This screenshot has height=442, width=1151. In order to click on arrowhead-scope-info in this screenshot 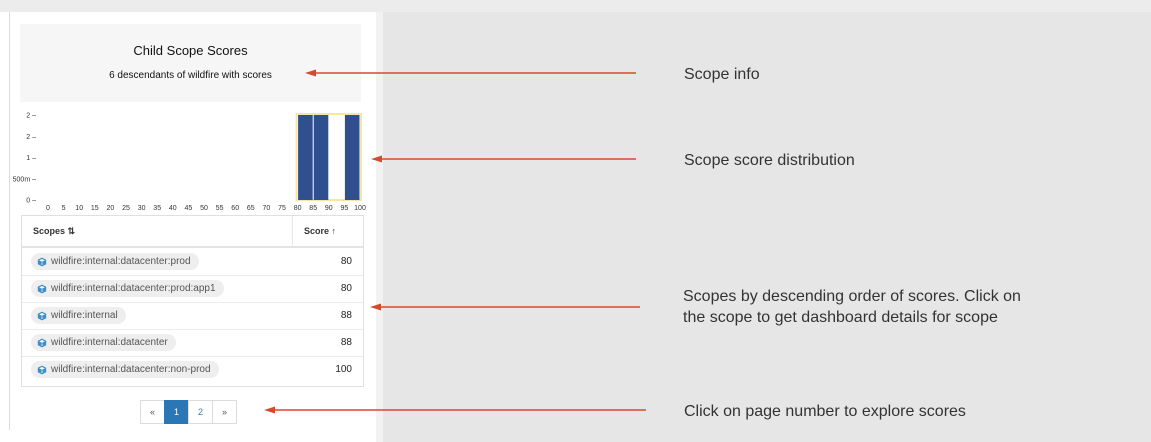, I will do `click(310, 73)`.